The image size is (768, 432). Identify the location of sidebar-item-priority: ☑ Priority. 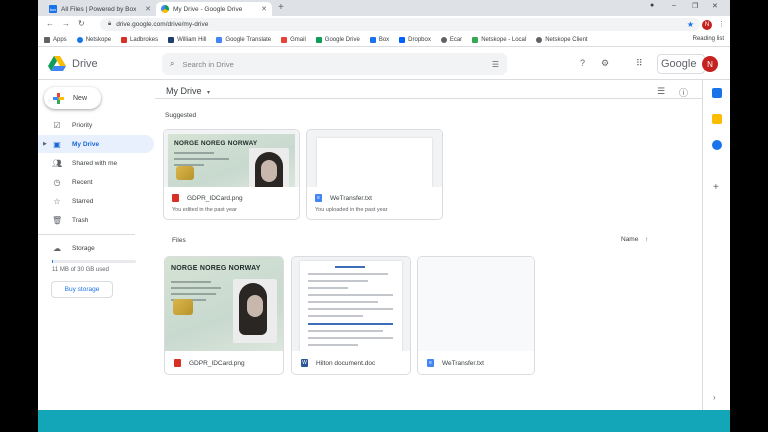
(96, 125).